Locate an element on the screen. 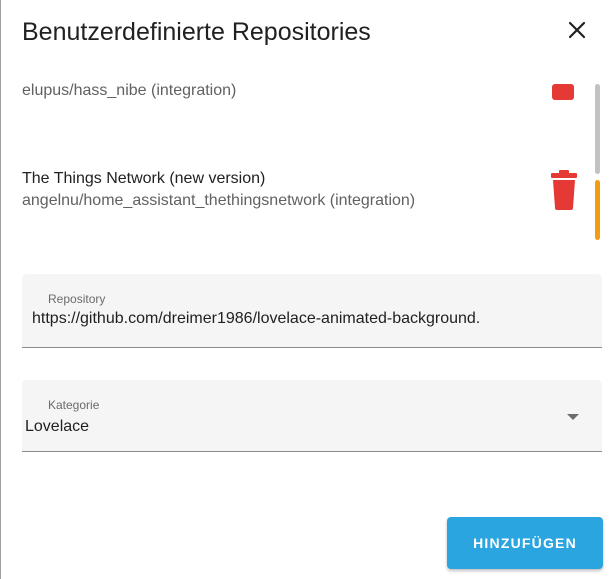 This screenshot has height=579, width=611. repository-field: Repository is located at coordinates (312, 311).